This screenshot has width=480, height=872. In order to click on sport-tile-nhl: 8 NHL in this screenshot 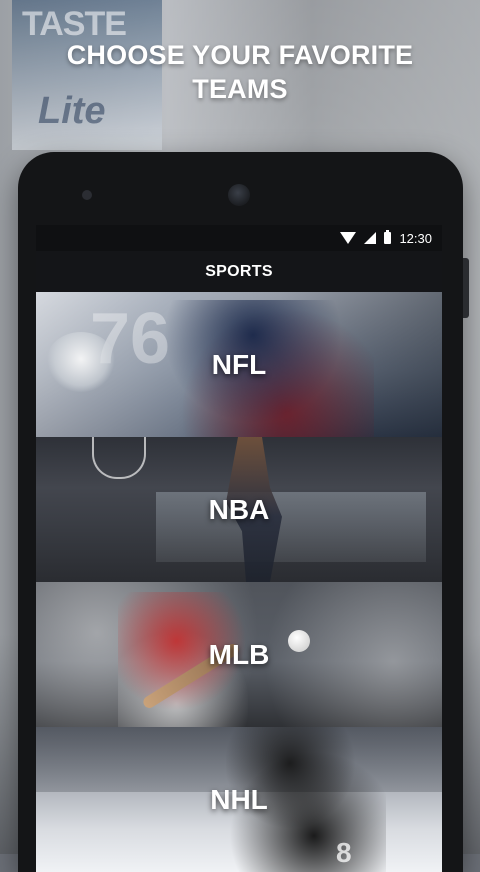, I will do `click(239, 799)`.